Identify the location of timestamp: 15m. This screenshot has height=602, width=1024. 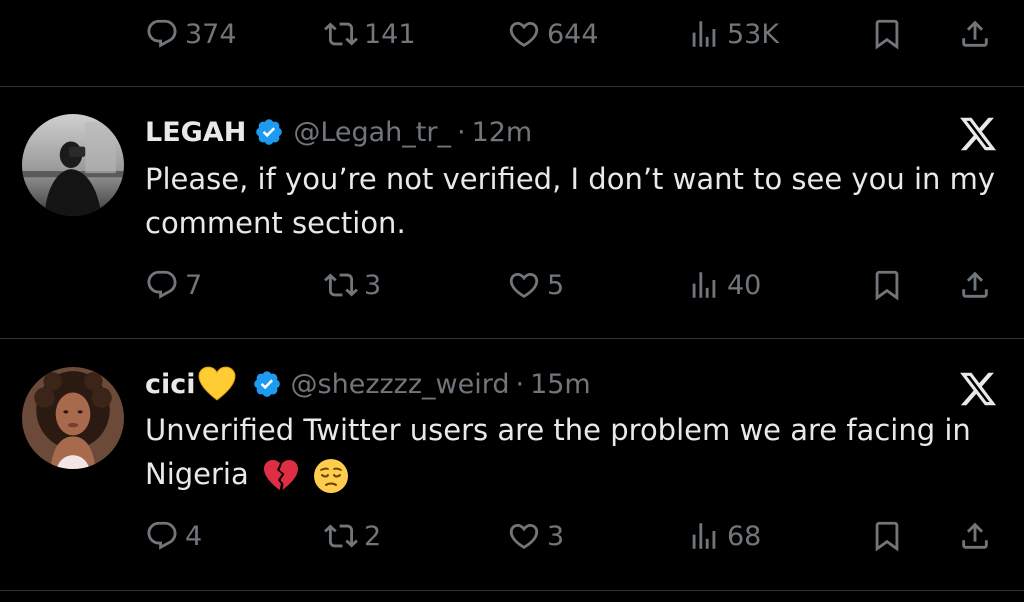
(560, 384).